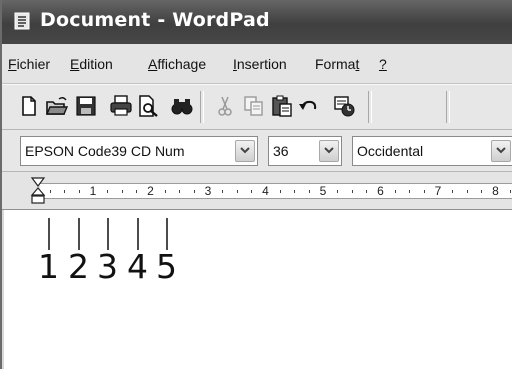 The height and width of the screenshot is (369, 512). I want to click on copy-icon, so click(254, 106).